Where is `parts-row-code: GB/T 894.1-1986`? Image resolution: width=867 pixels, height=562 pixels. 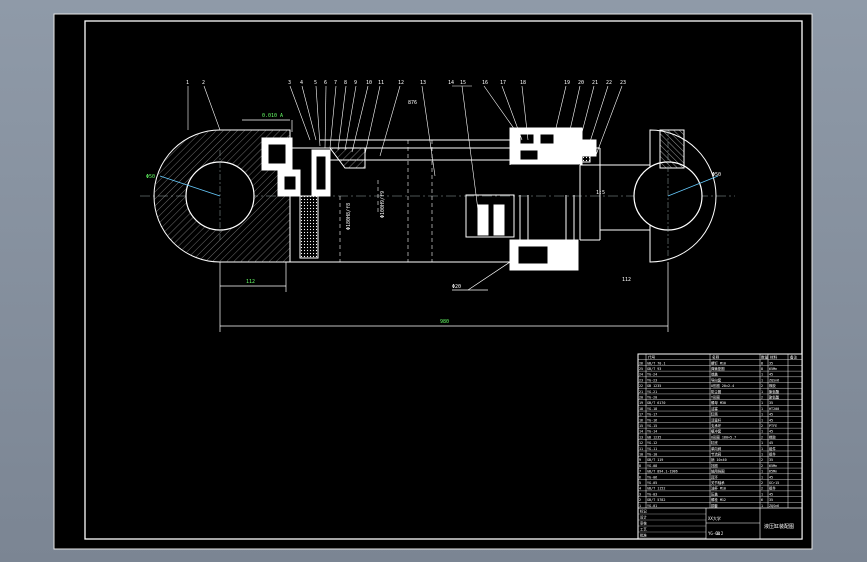
parts-row-code: GB/T 894.1-1986 is located at coordinates (662, 472).